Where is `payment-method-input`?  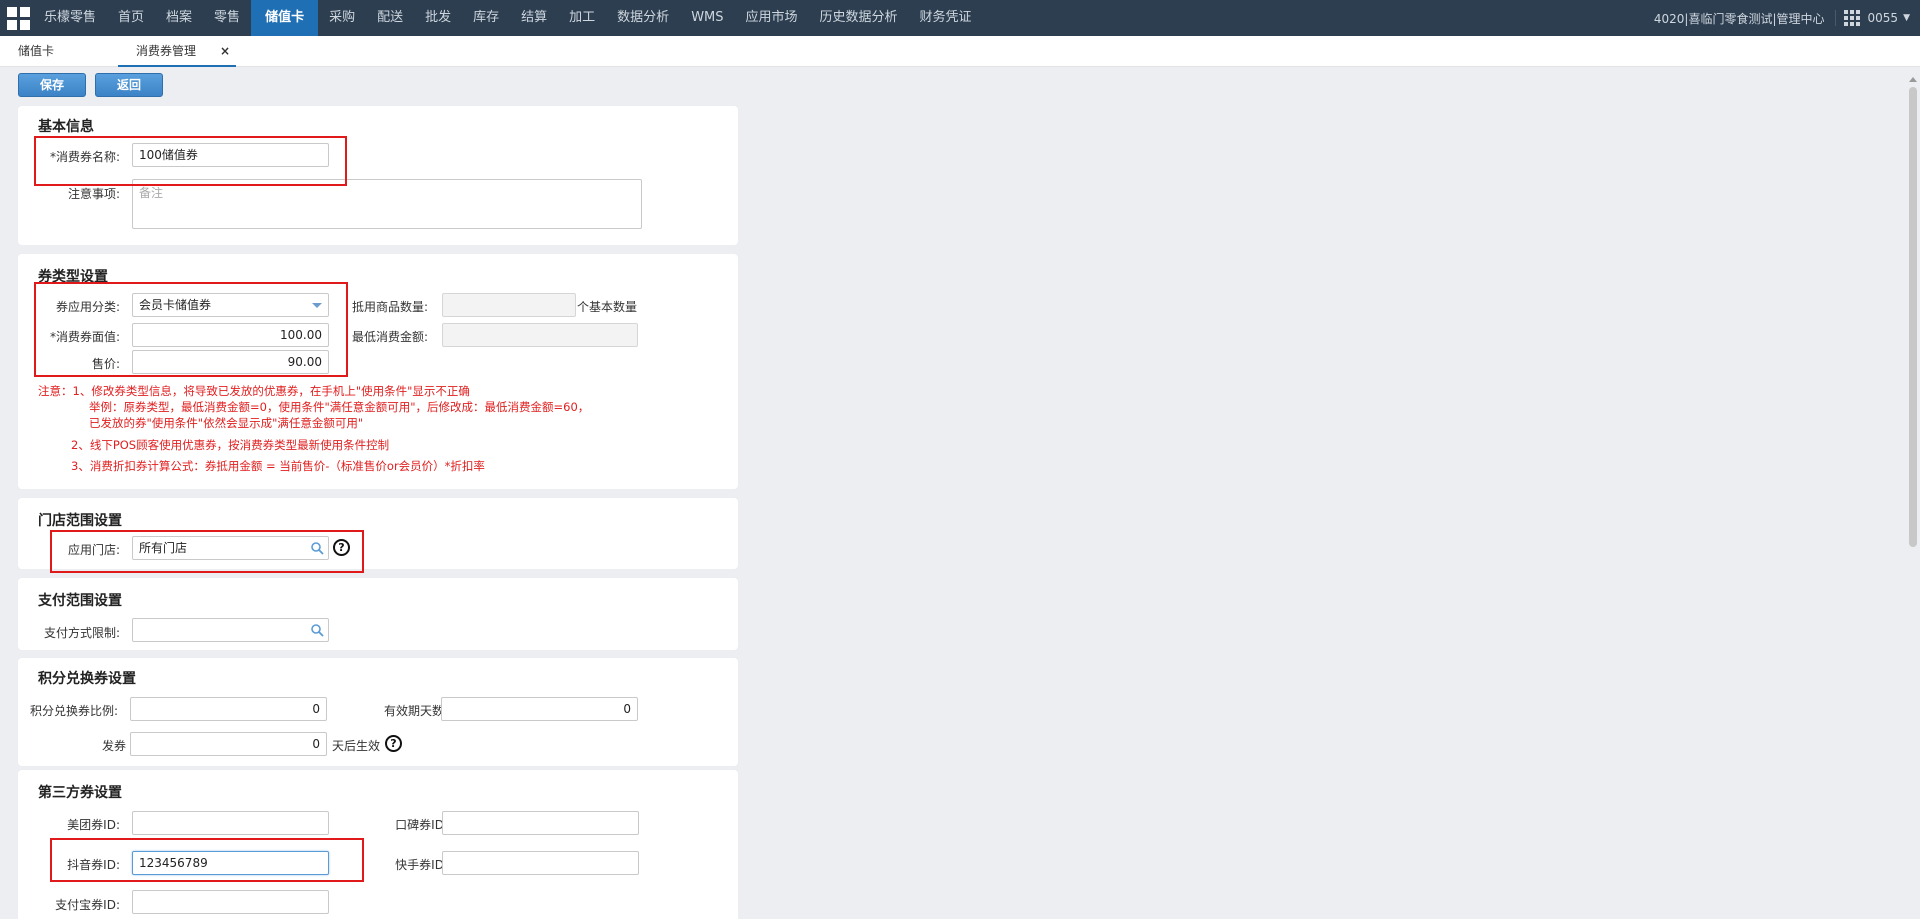
payment-method-input is located at coordinates (230, 630).